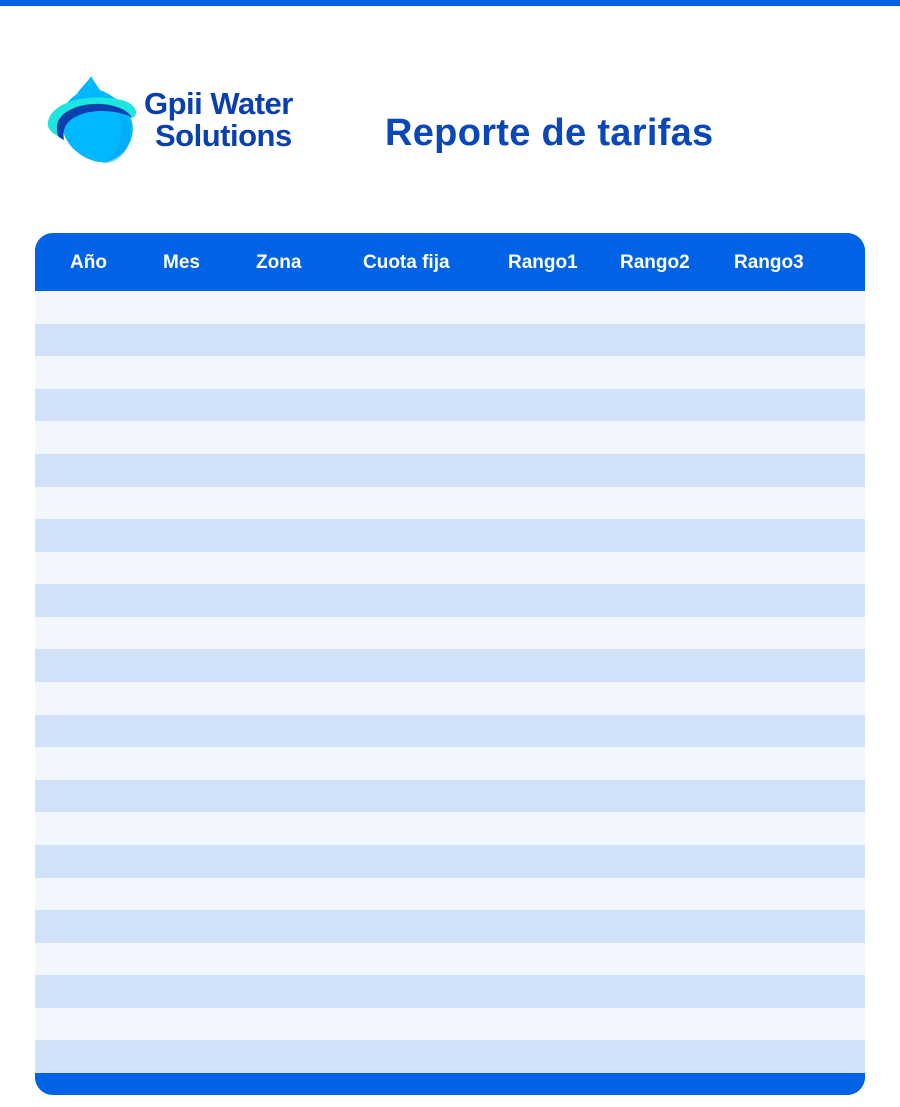 Image resolution: width=900 pixels, height=1107 pixels. I want to click on water-drop-icon, so click(92, 120).